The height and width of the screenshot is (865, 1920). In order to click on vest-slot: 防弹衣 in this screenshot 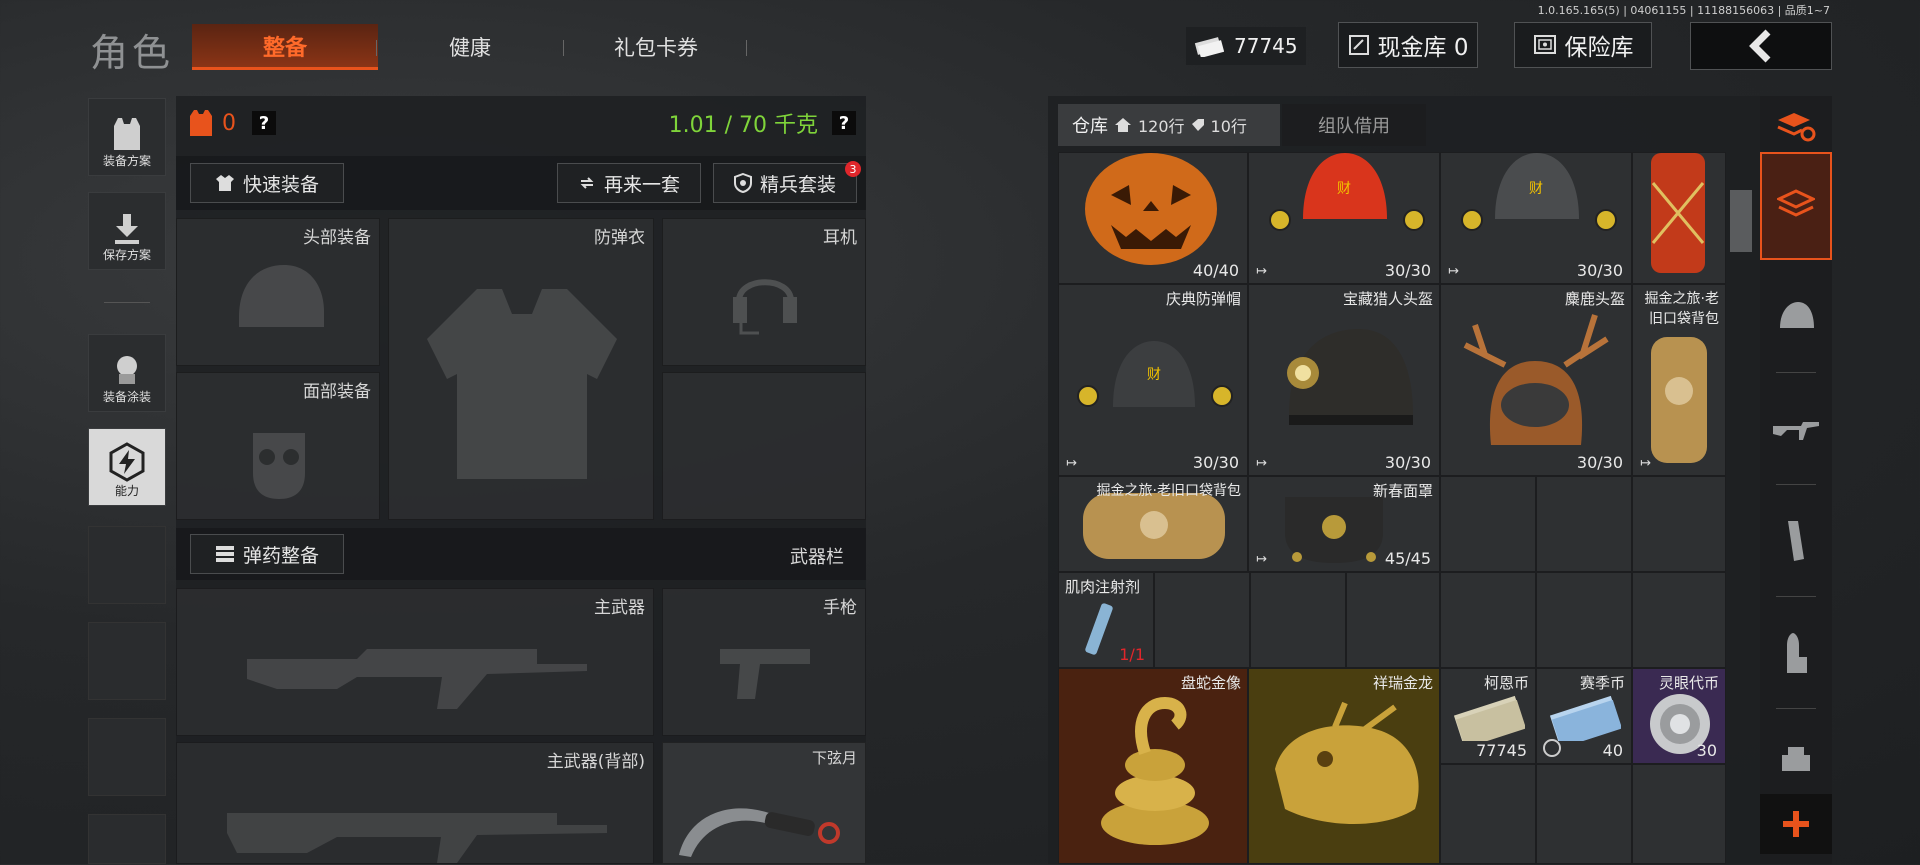, I will do `click(521, 369)`.